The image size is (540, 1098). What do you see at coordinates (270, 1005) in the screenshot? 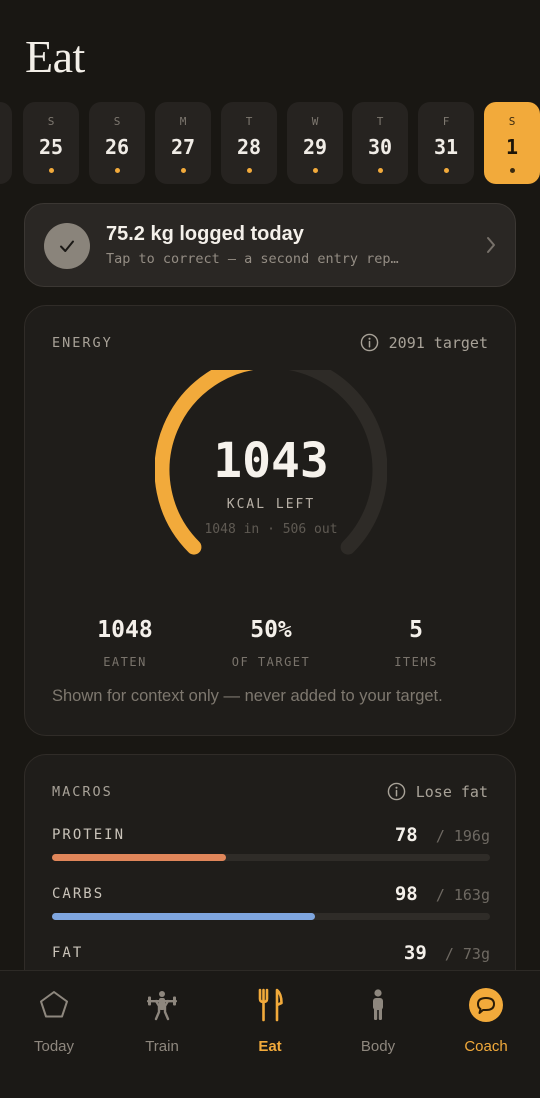
I see `fork-knife-icon` at bounding box center [270, 1005].